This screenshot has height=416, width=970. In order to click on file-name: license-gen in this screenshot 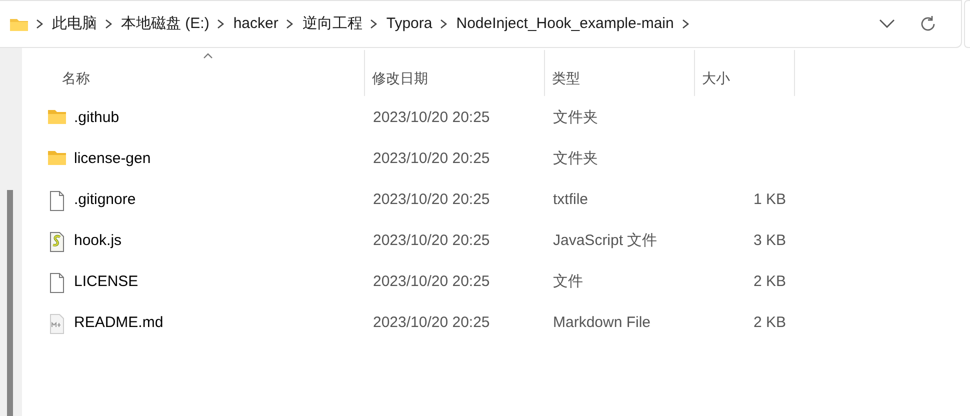, I will do `click(112, 159)`.